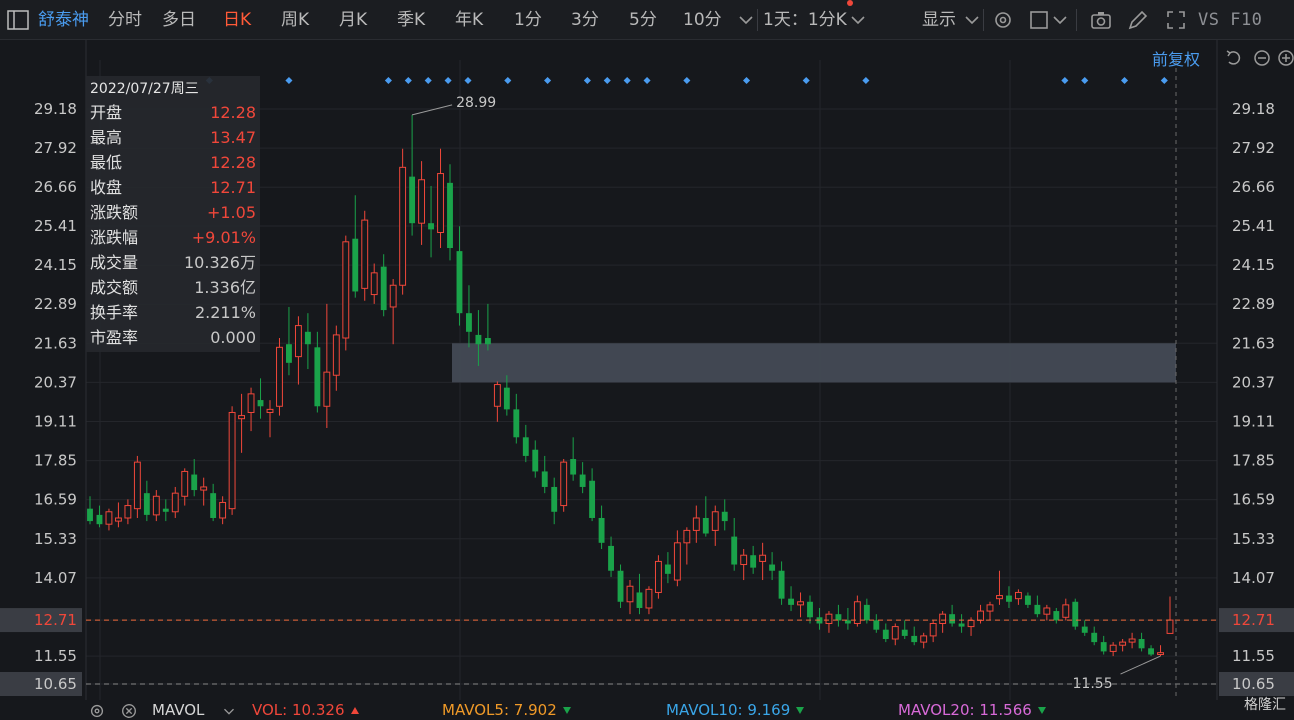 The width and height of the screenshot is (1294, 720). What do you see at coordinates (178, 710) in the screenshot?
I see `indicator-select: MAVOL` at bounding box center [178, 710].